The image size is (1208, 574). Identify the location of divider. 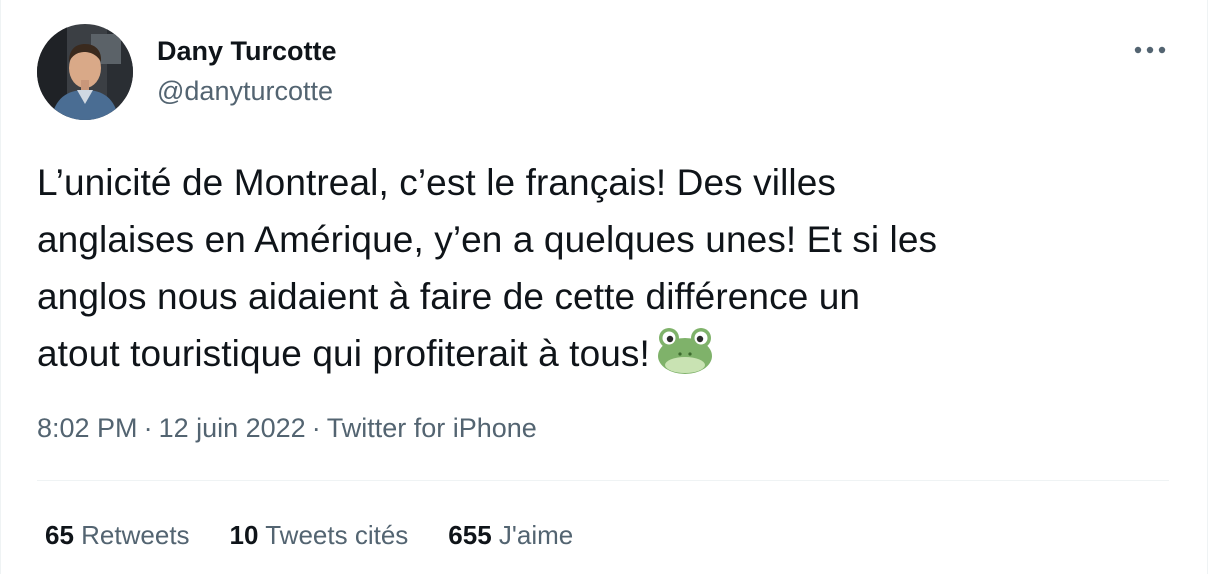
(603, 480).